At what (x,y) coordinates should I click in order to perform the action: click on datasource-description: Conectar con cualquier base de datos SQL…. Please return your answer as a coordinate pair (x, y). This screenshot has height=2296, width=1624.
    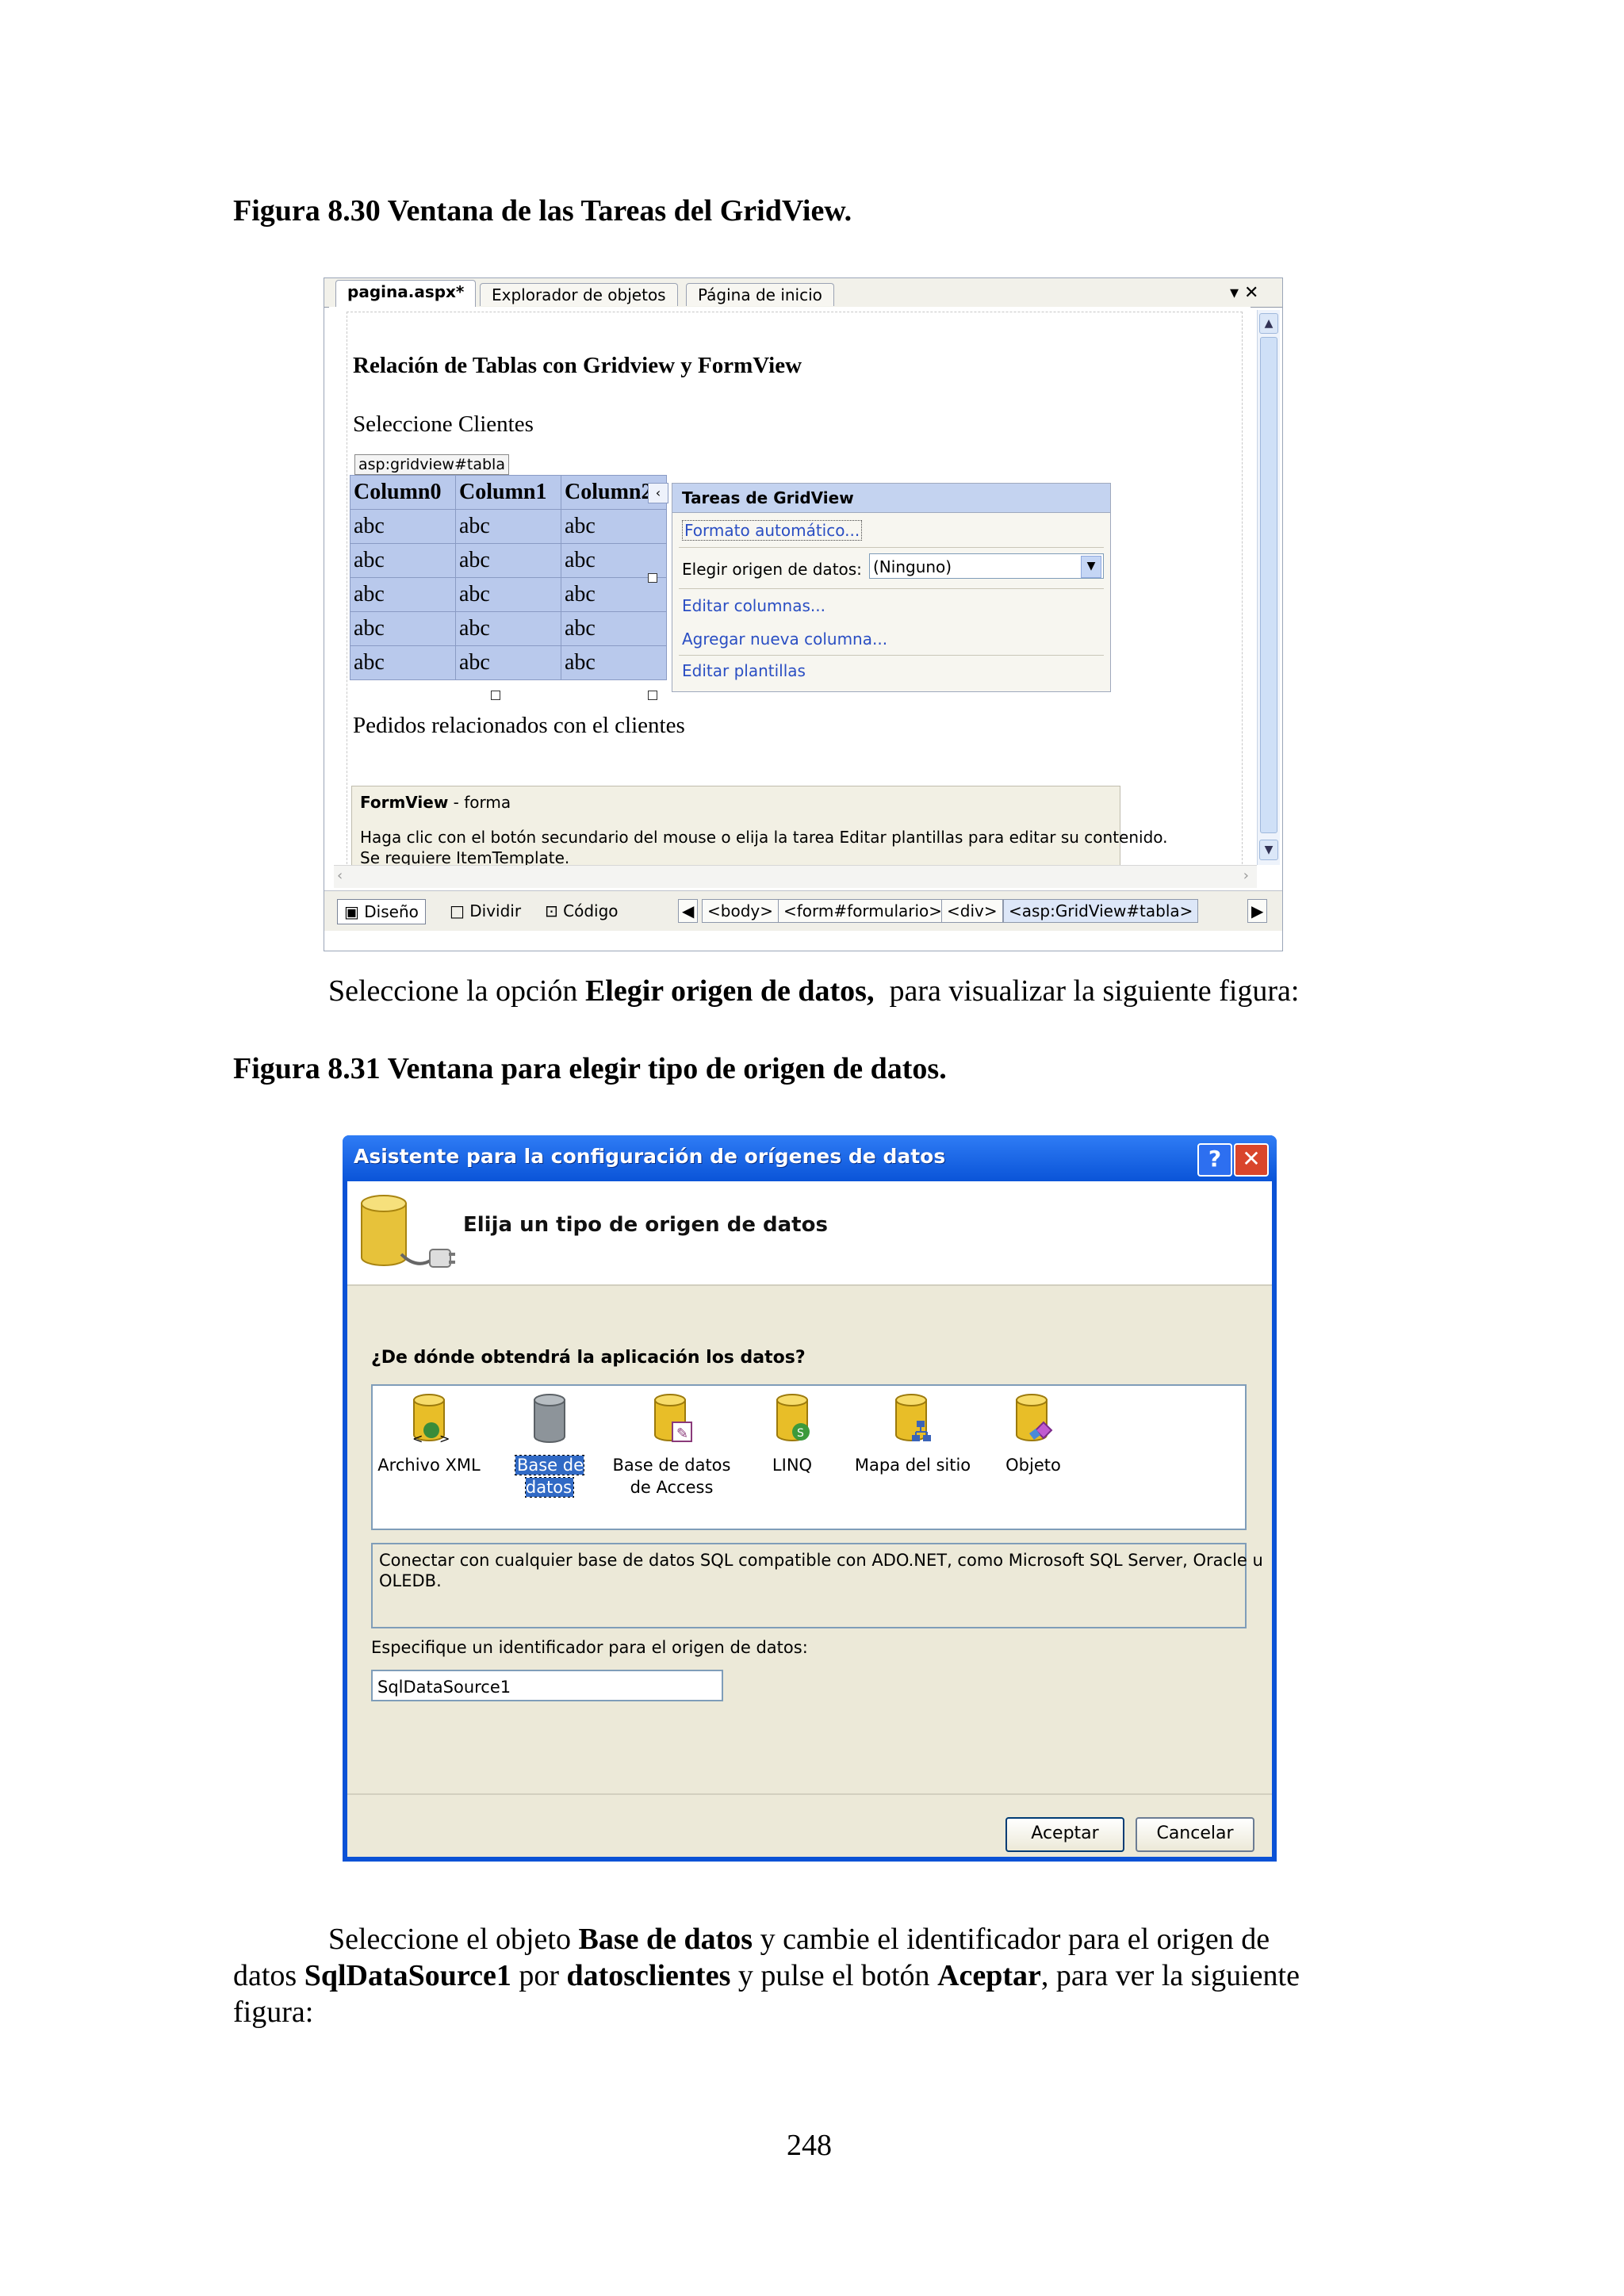
    Looking at the image, I should click on (817, 1586).